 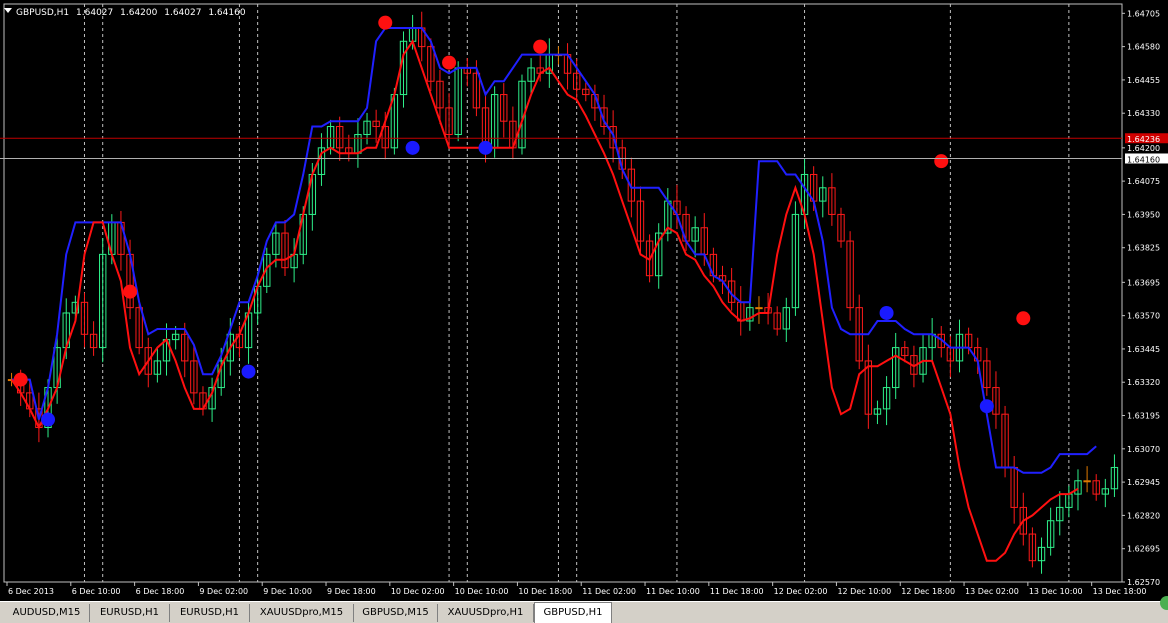 What do you see at coordinates (1143, 316) in the screenshot?
I see `y-tick-label: 1.63570` at bounding box center [1143, 316].